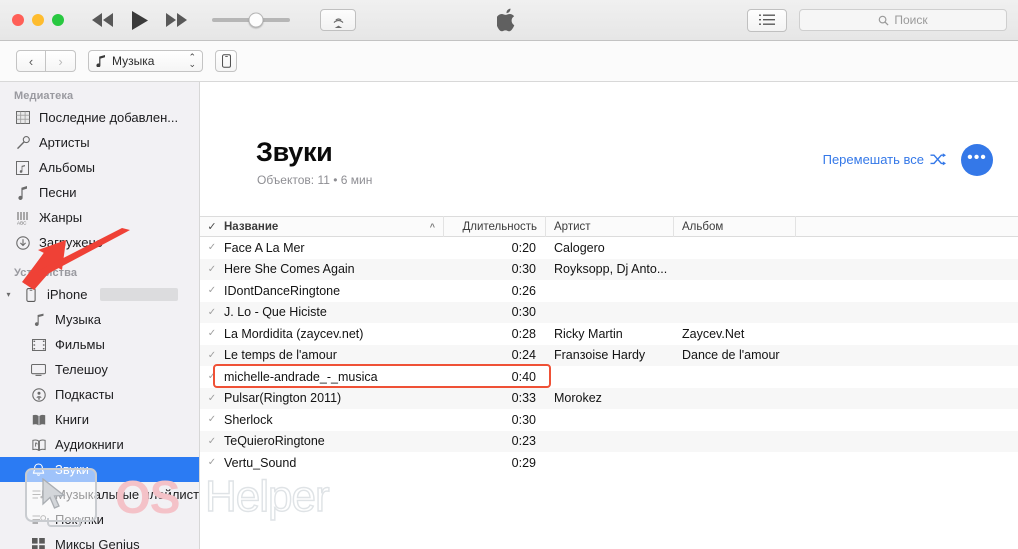 The image size is (1018, 549). I want to click on stepper-arrows-icon: ⌃ ⌄, so click(192, 60).